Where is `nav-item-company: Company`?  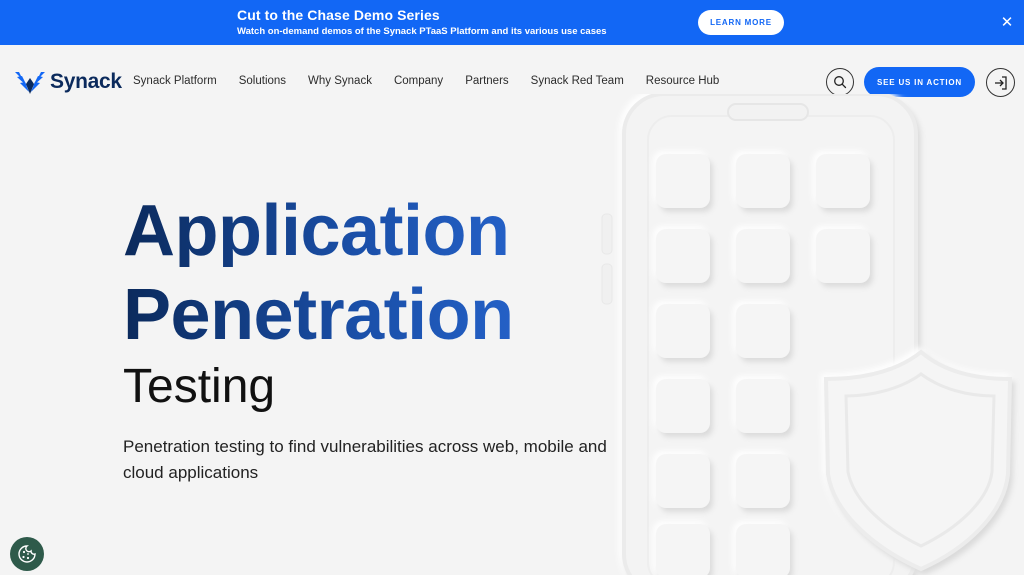 nav-item-company: Company is located at coordinates (418, 81).